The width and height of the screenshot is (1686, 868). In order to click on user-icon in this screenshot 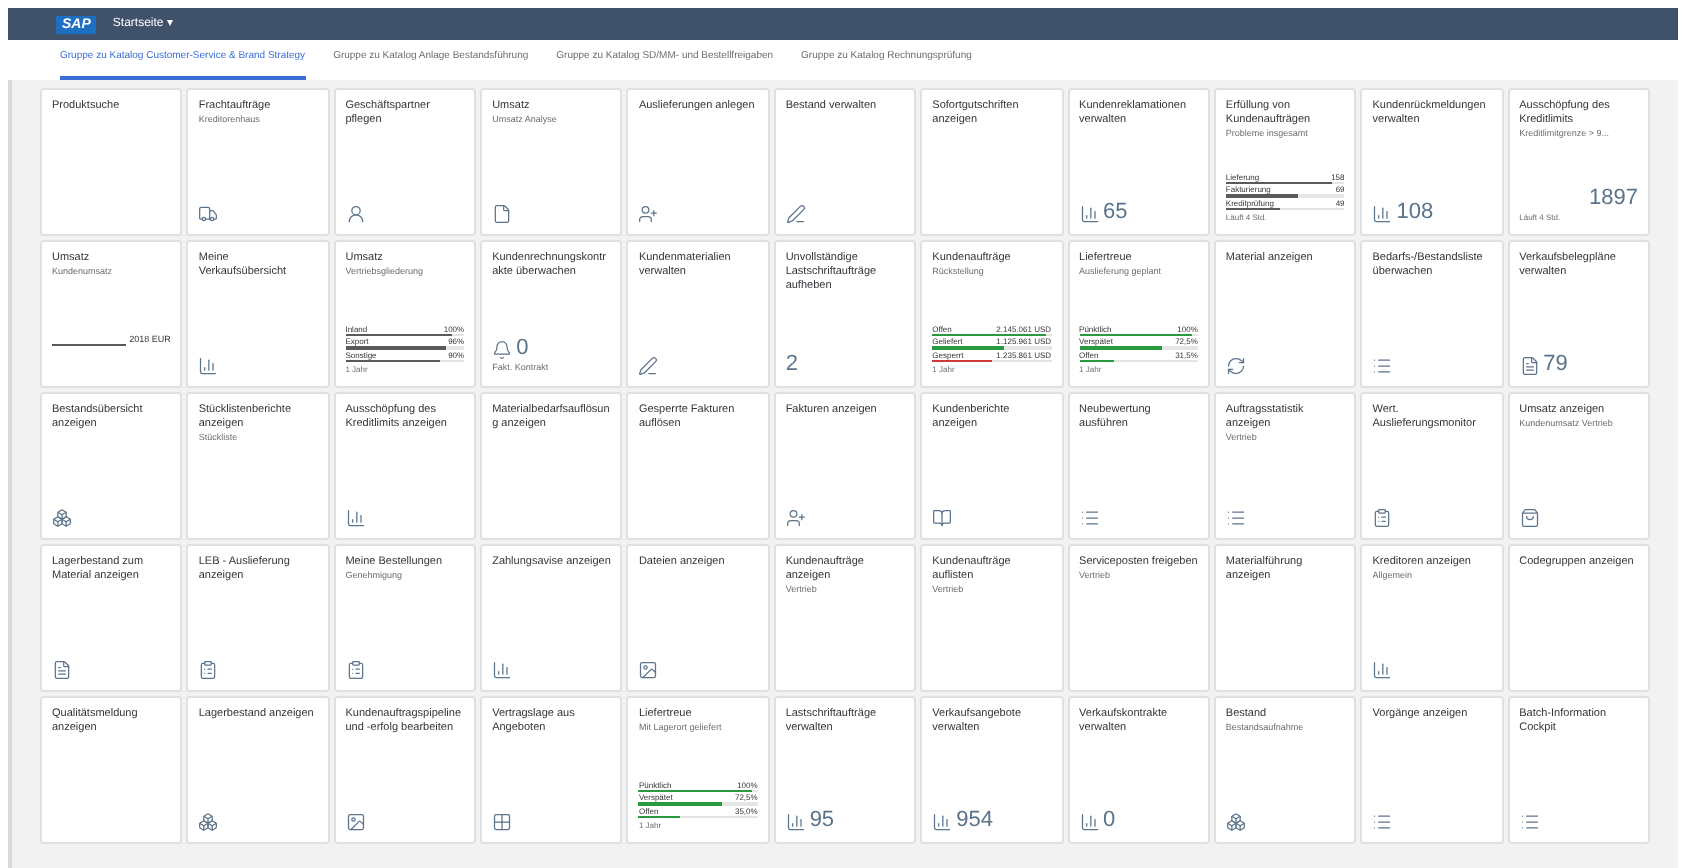, I will do `click(355, 214)`.